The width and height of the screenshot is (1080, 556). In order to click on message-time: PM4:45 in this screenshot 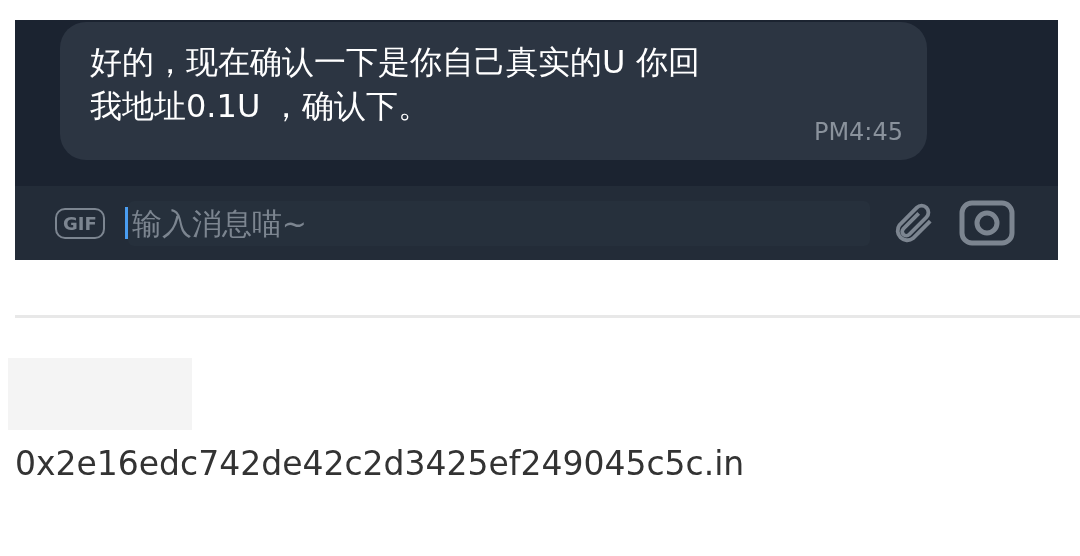, I will do `click(858, 132)`.